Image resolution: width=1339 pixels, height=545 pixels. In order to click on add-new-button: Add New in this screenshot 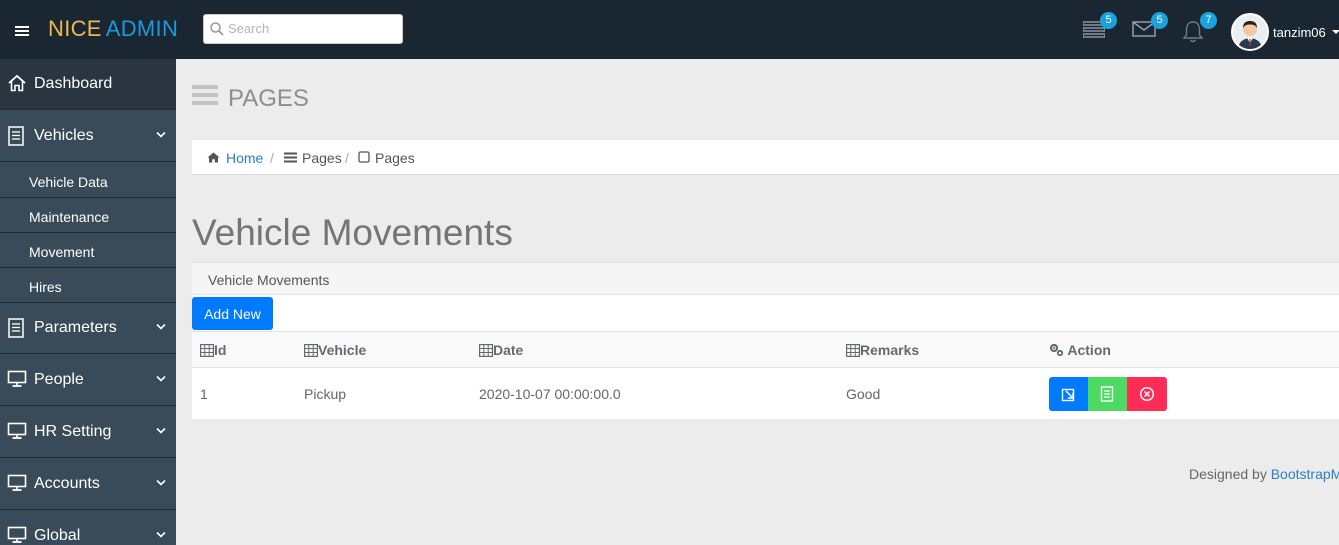, I will do `click(232, 313)`.